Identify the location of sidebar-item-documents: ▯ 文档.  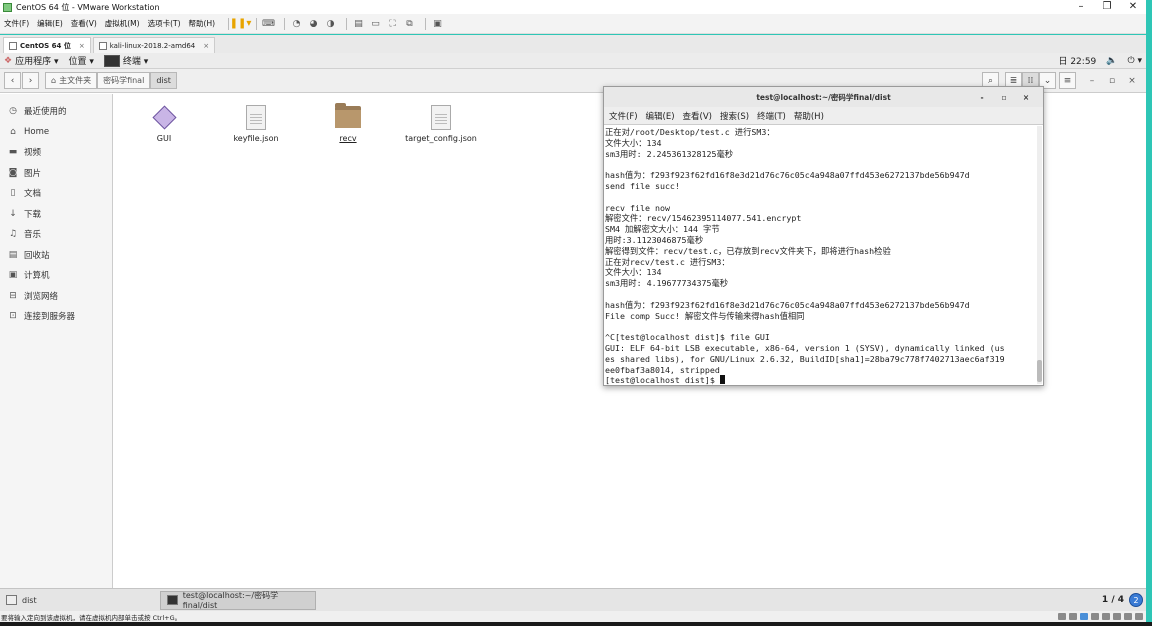
(56, 193).